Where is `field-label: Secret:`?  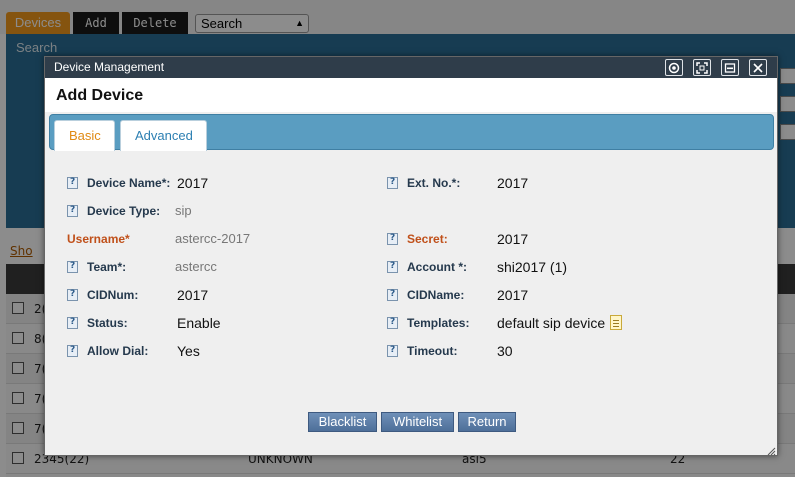 field-label: Secret: is located at coordinates (427, 239).